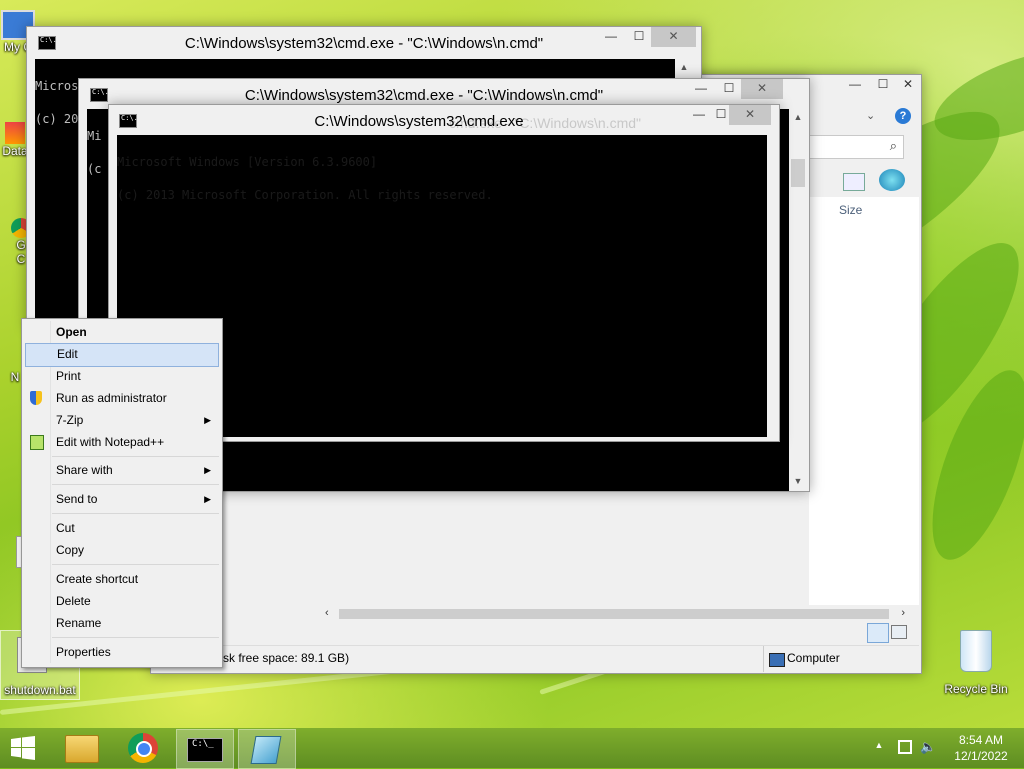 Image resolution: width=1024 pixels, height=769 pixels. Describe the element at coordinates (68, 376) in the screenshot. I see `menu-item-label: Print` at that location.